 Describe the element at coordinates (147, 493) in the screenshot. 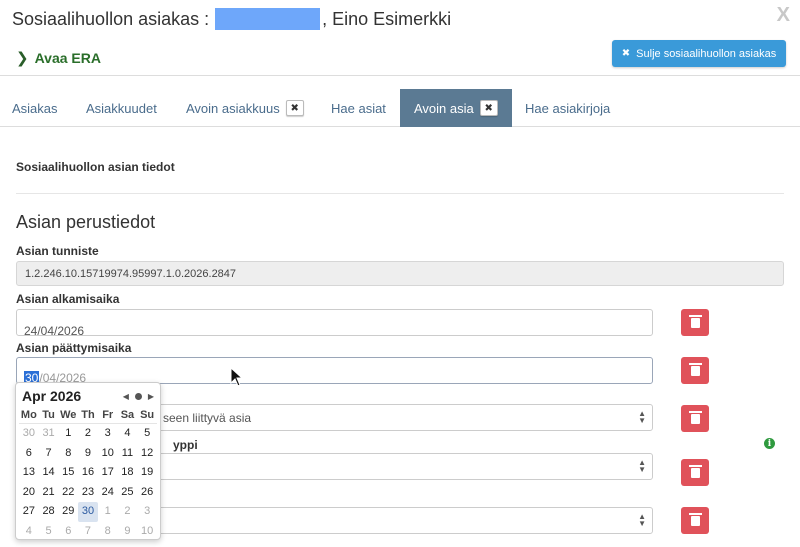

I see `calendar-day: 26` at that location.